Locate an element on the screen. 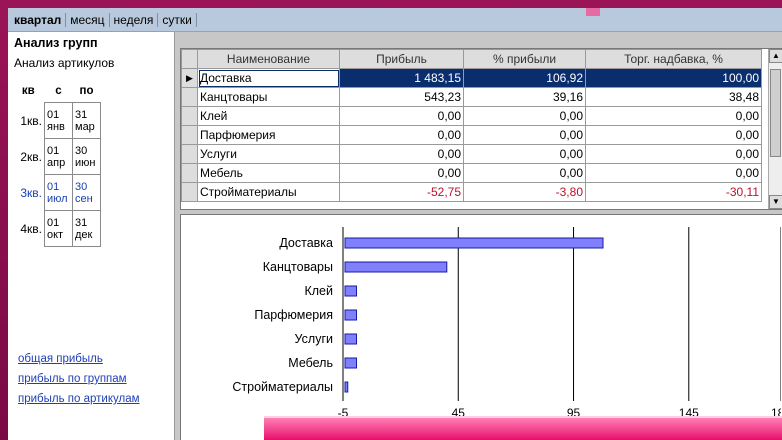 The width and height of the screenshot is (782, 440). scroll-down-icon: ▼ is located at coordinates (775, 202).